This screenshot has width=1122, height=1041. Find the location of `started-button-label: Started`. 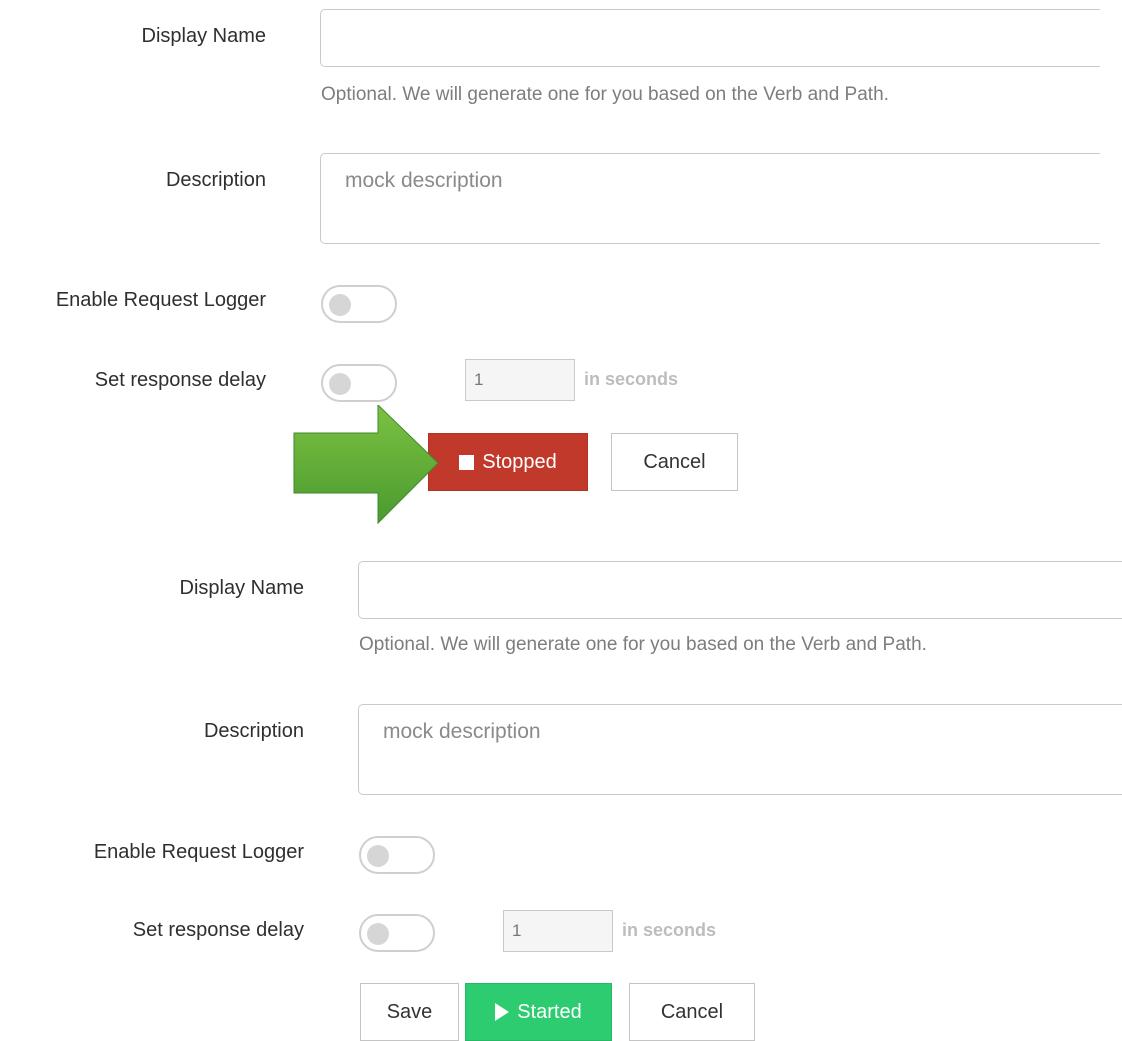

started-button-label: Started is located at coordinates (549, 1011).